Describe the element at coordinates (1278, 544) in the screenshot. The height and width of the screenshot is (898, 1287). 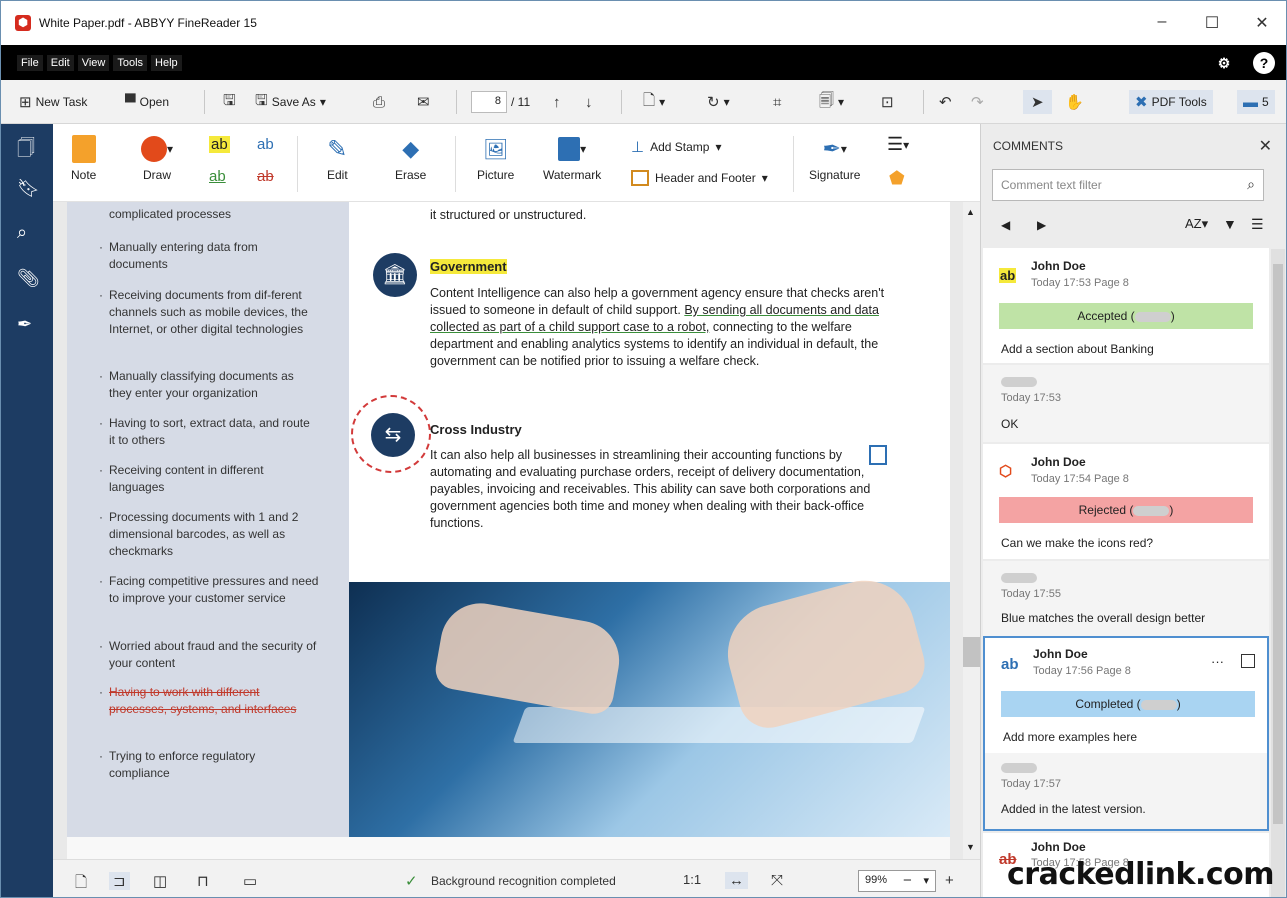
I see `comments-scroll-thumb` at that location.